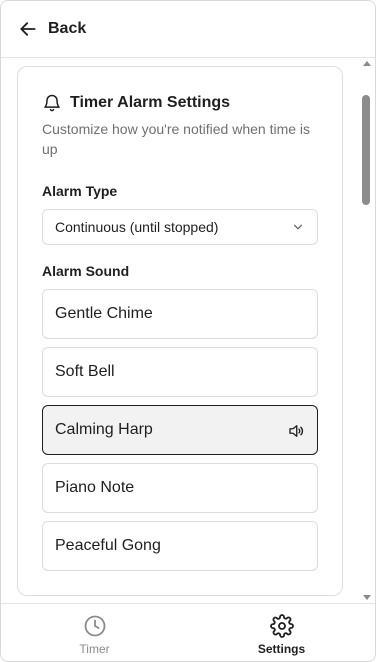  Describe the element at coordinates (108, 545) in the screenshot. I see `sound-option-label: Peaceful Gong` at that location.